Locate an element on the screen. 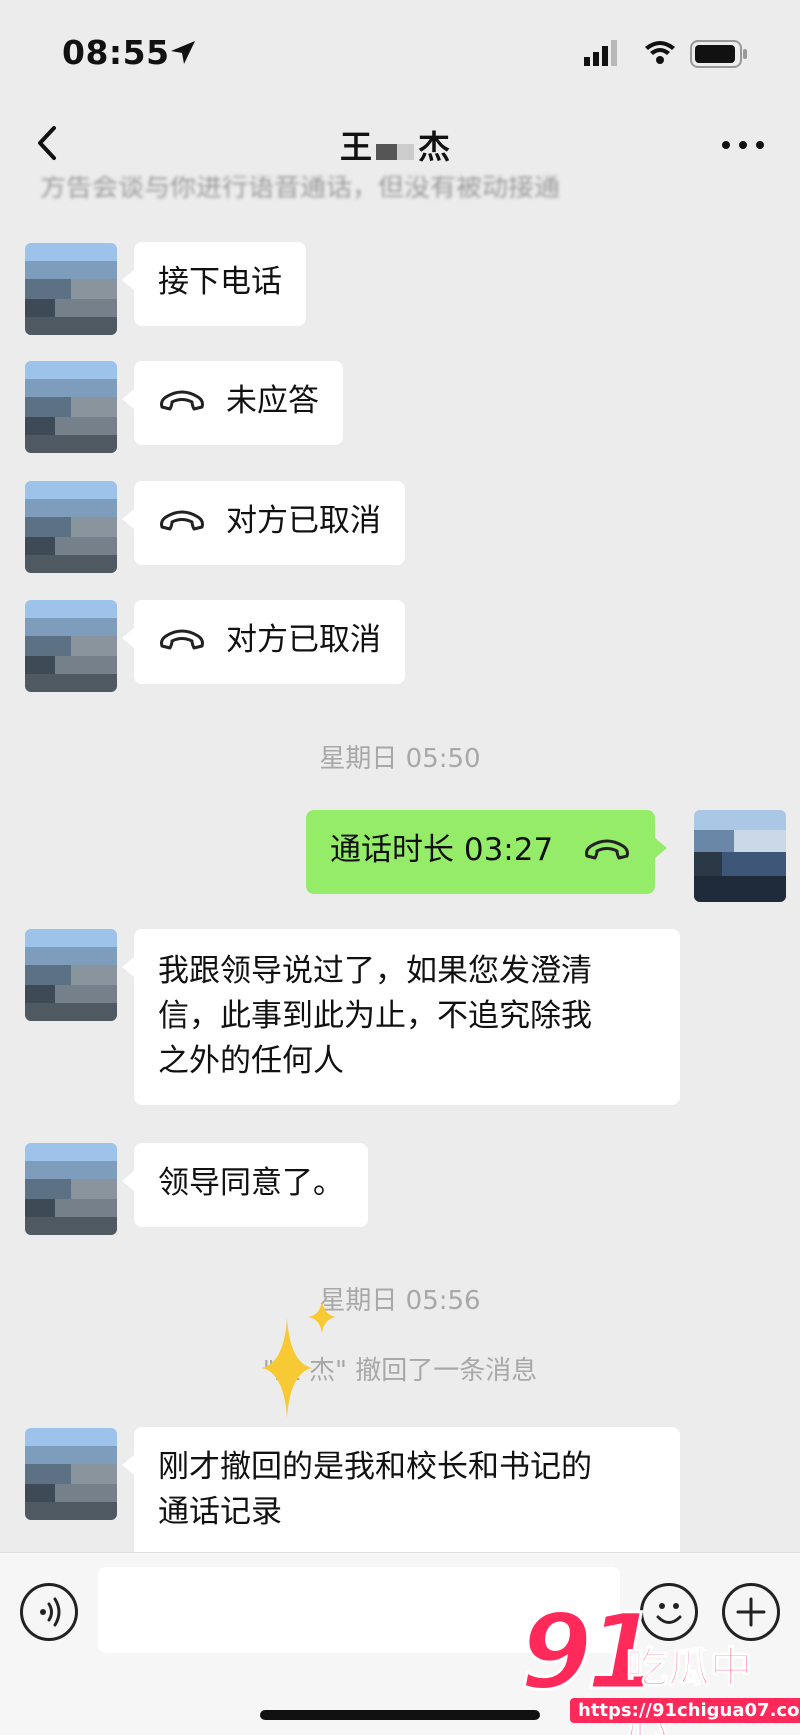 This screenshot has height=1735, width=800. message-bubble: 刚才撤回的是我和校长和书记的 通话记录 is located at coordinates (401, 1489).